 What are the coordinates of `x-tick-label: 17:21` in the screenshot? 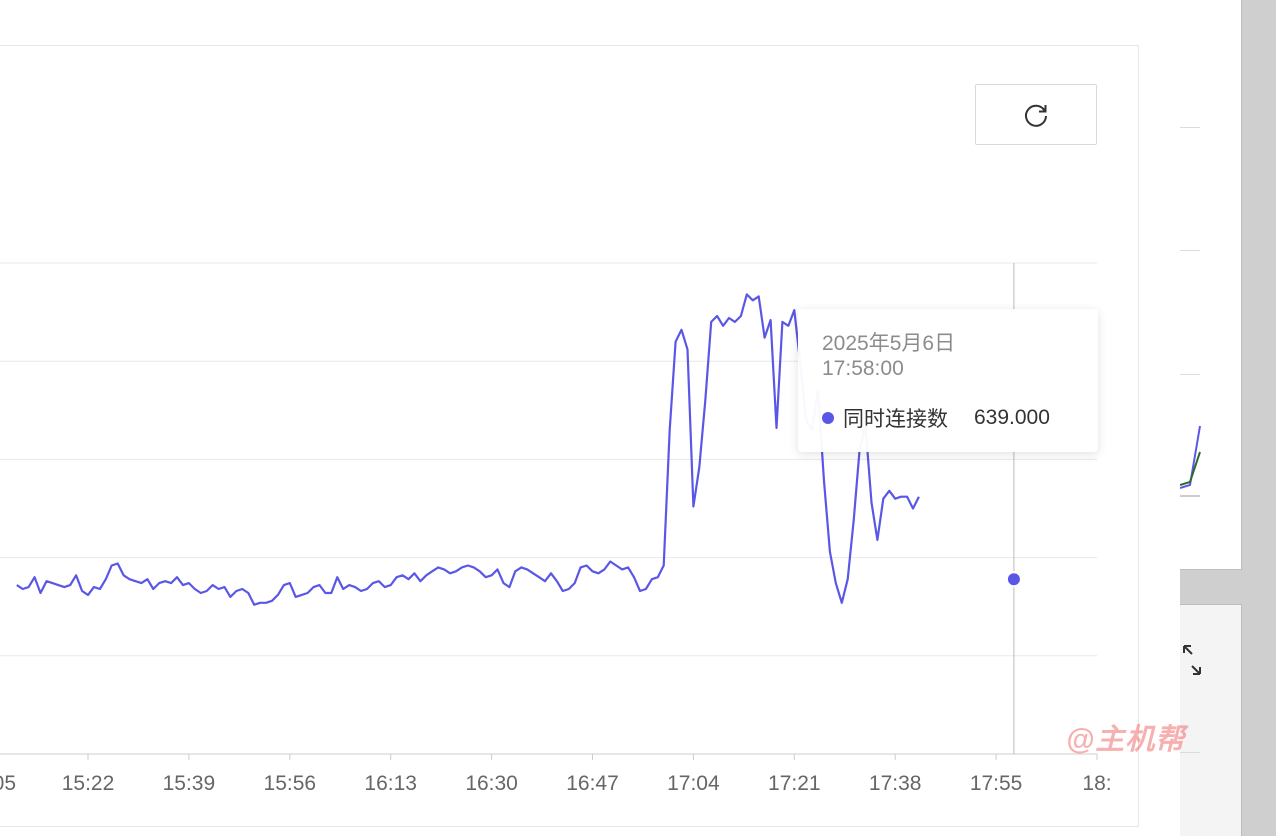 It's located at (794, 783).